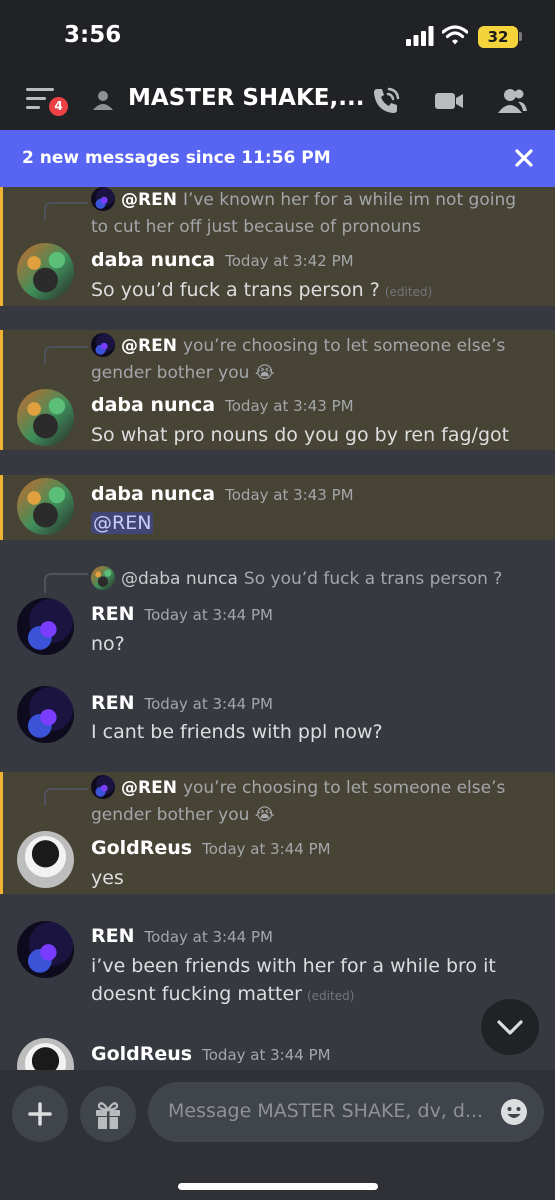 Image resolution: width=555 pixels, height=1200 pixels. Describe the element at coordinates (103, 100) in the screenshot. I see `dm-person-icon` at that location.